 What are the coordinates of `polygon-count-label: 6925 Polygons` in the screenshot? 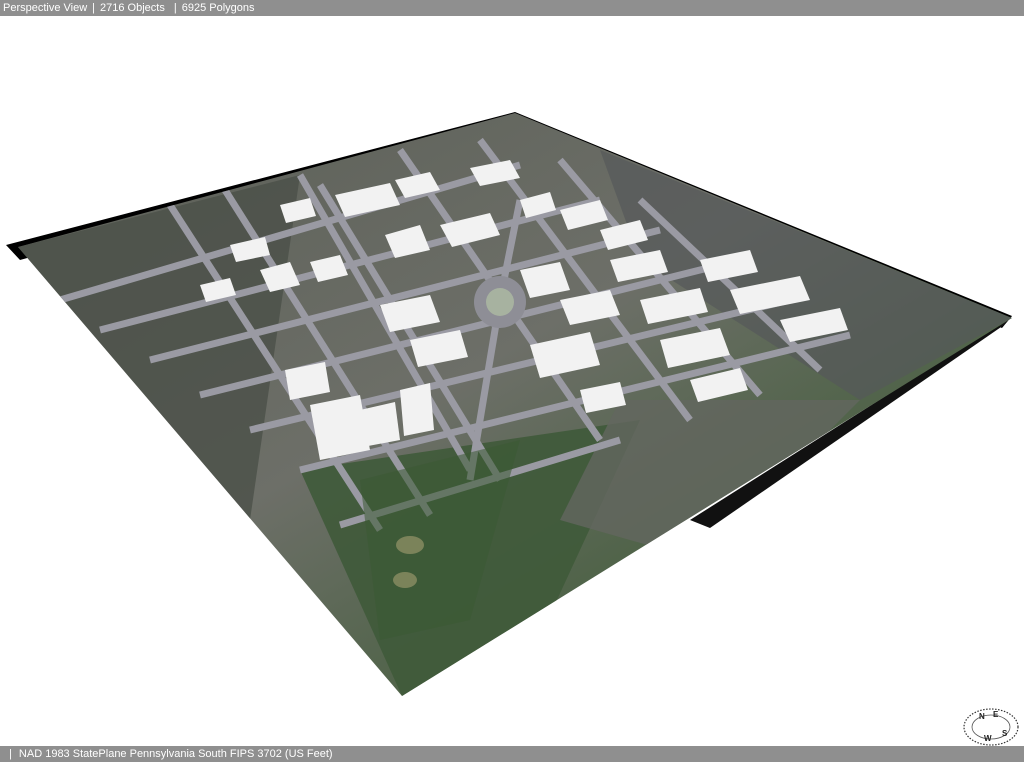 It's located at (218, 8).